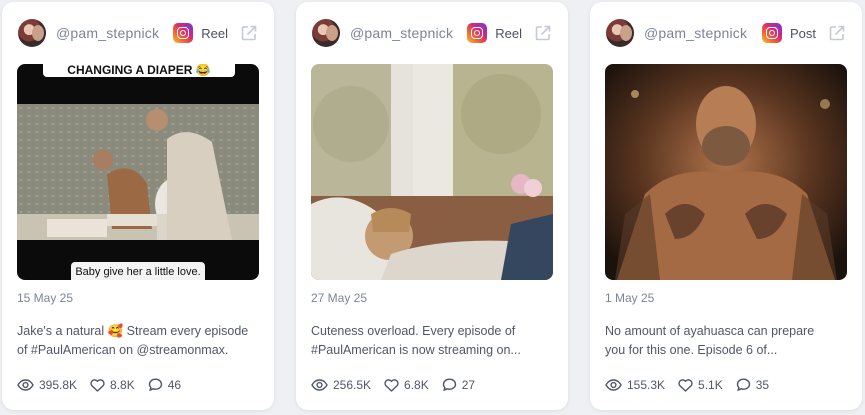  What do you see at coordinates (122, 385) in the screenshot?
I see `likes-count: 8.8K` at bounding box center [122, 385].